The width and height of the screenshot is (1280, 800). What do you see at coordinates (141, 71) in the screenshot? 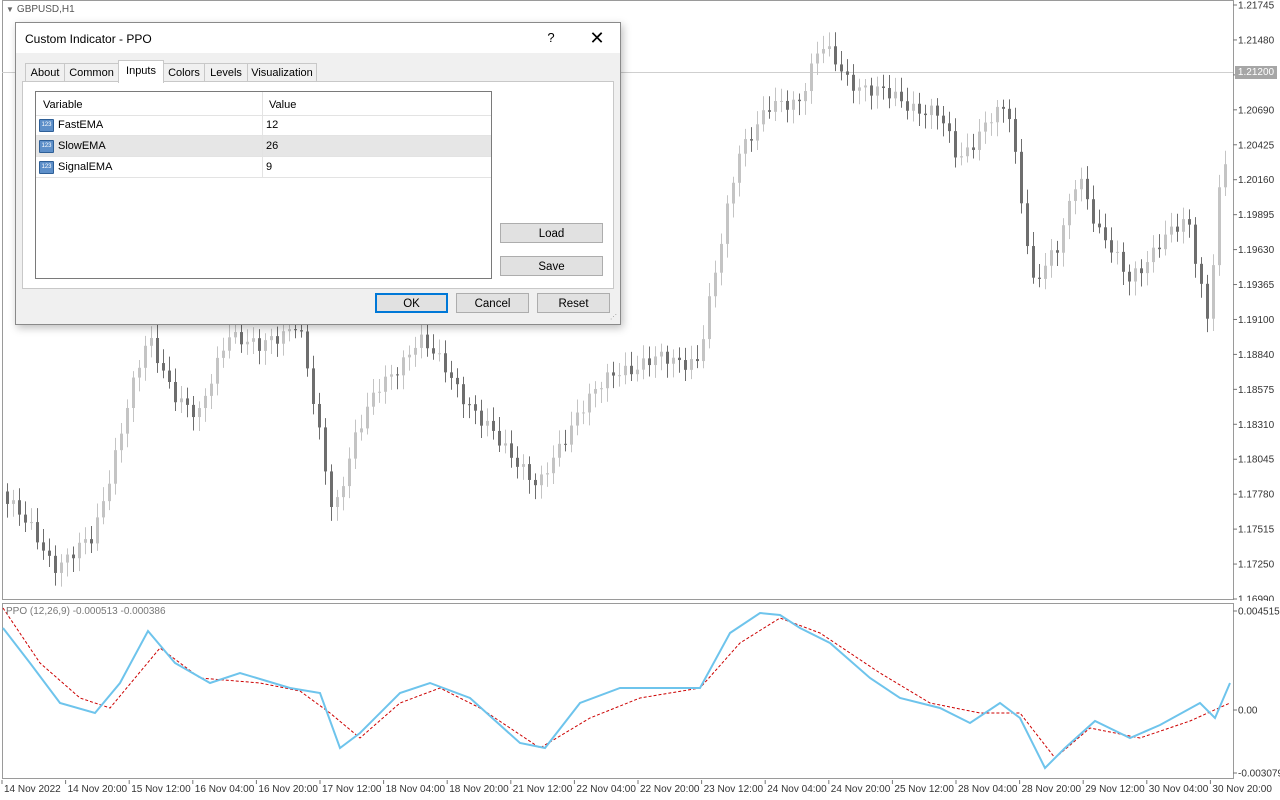
I see `tab-inputs: Inputs` at bounding box center [141, 71].